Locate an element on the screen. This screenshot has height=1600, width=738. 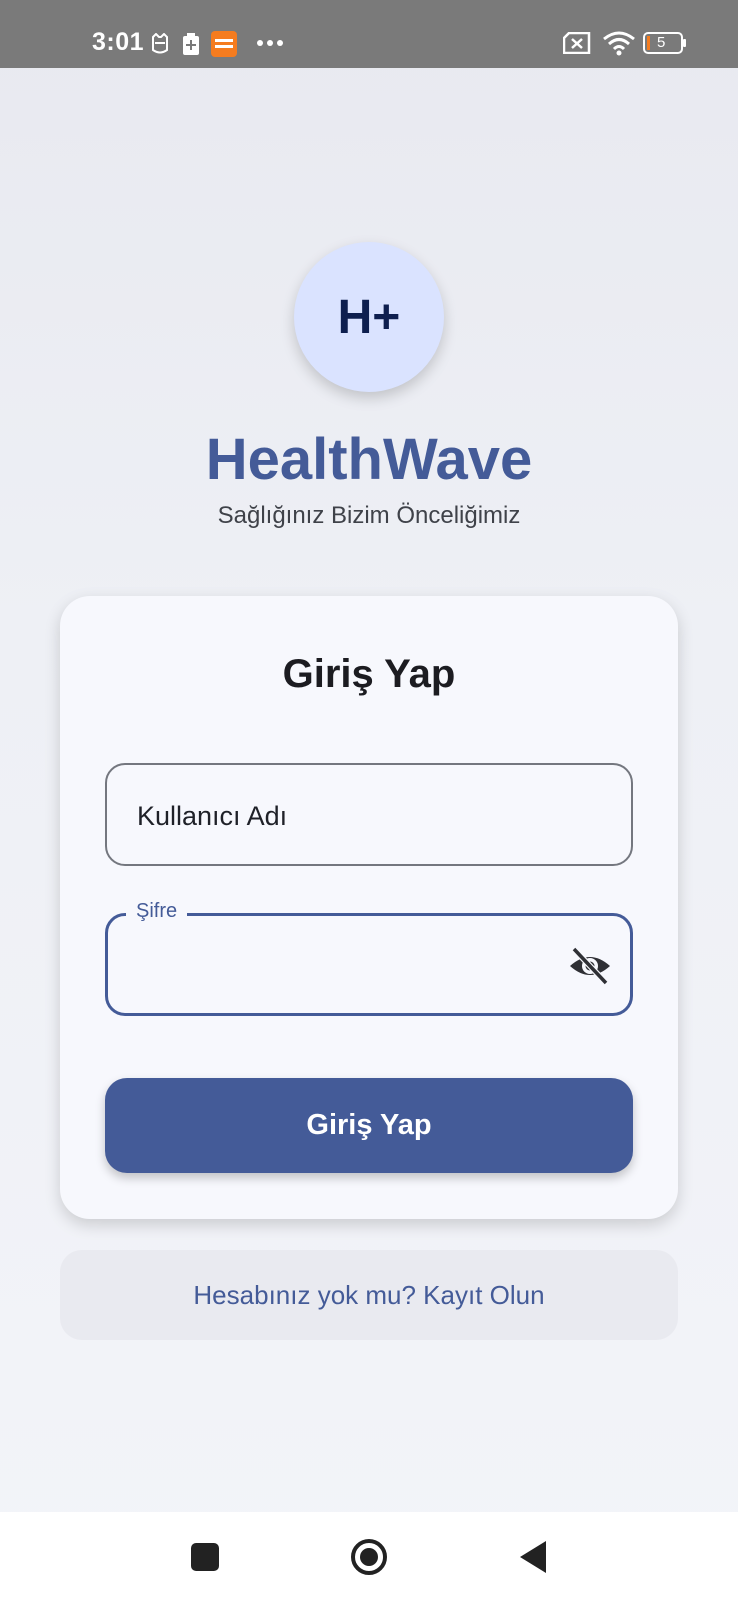
wifi-icon is located at coordinates (619, 43).